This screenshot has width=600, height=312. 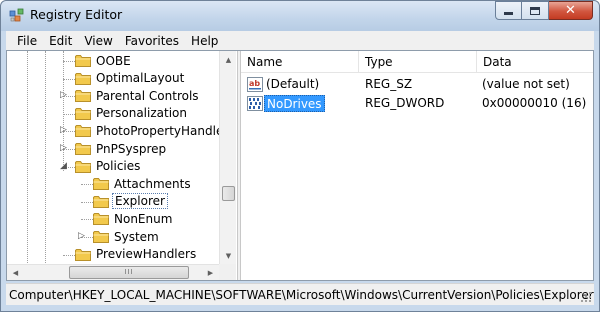 I want to click on tree-item-label: OOBE, so click(x=113, y=60).